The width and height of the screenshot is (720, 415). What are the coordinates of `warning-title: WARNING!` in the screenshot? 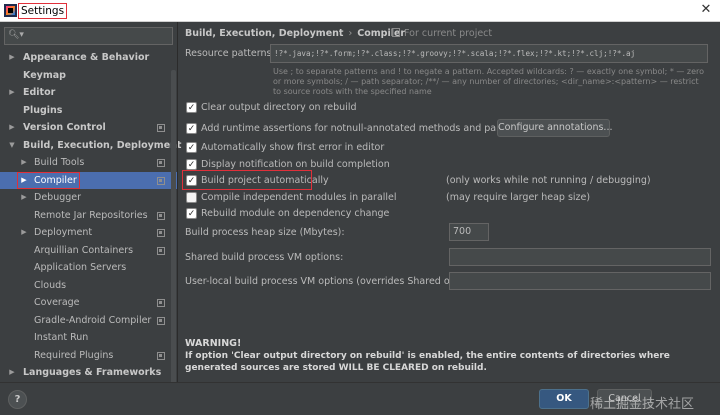 It's located at (213, 343).